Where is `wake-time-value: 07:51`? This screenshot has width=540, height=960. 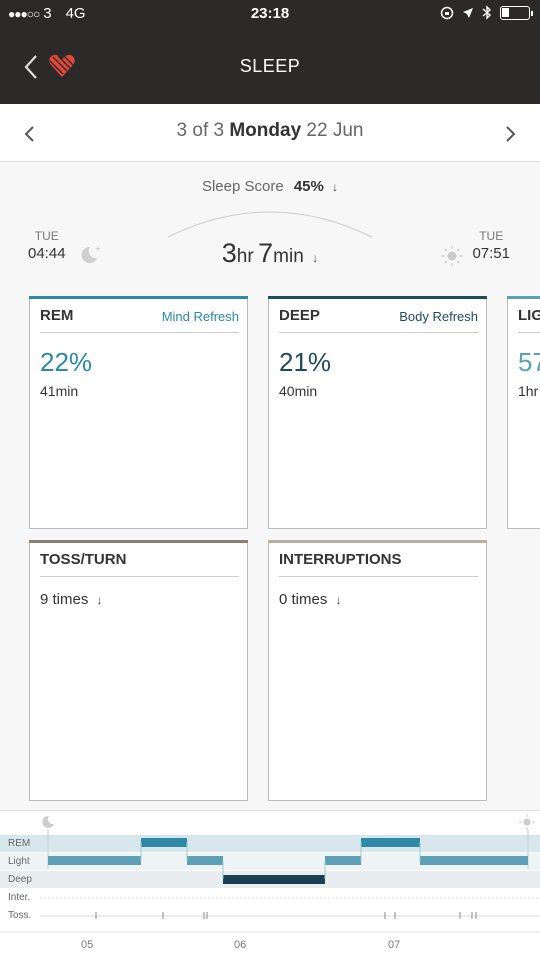
wake-time-value: 07:51 is located at coordinates (491, 253).